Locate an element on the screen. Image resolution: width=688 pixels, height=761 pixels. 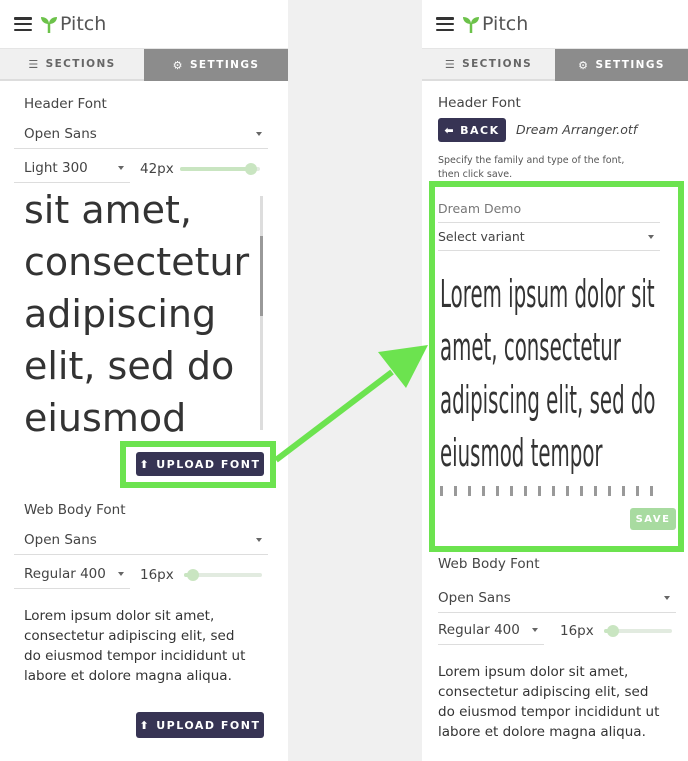
upload-font-button-2: ⬆ UPLOAD FONT is located at coordinates (200, 725).